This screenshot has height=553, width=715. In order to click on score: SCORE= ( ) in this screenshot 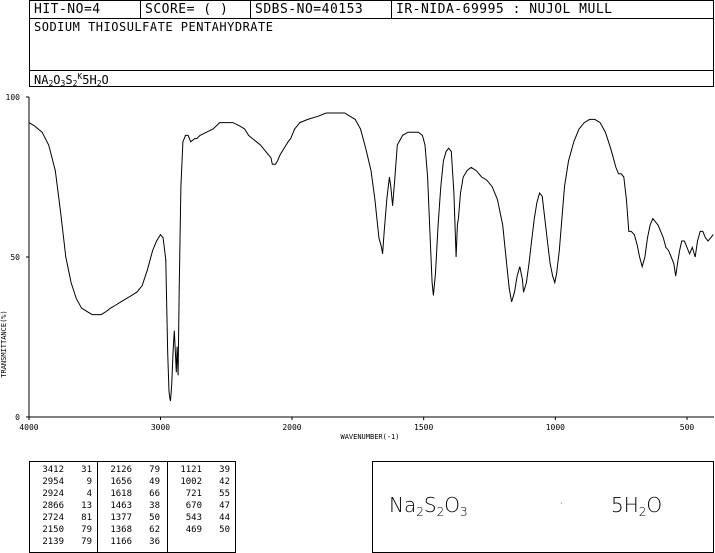, I will do `click(196, 9)`.